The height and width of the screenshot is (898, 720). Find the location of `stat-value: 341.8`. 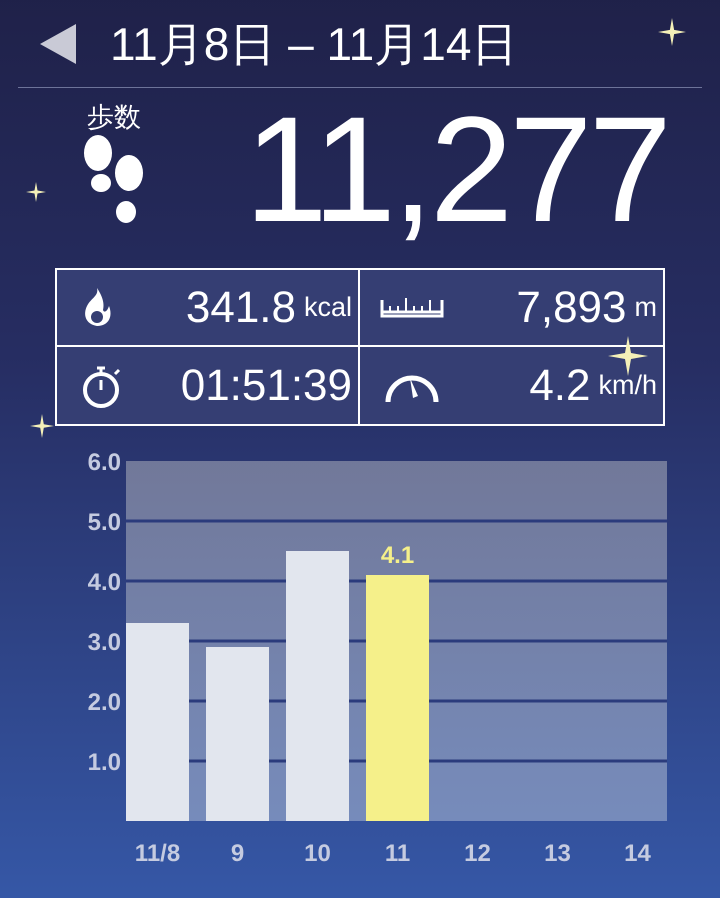

stat-value: 341.8 is located at coordinates (241, 308).